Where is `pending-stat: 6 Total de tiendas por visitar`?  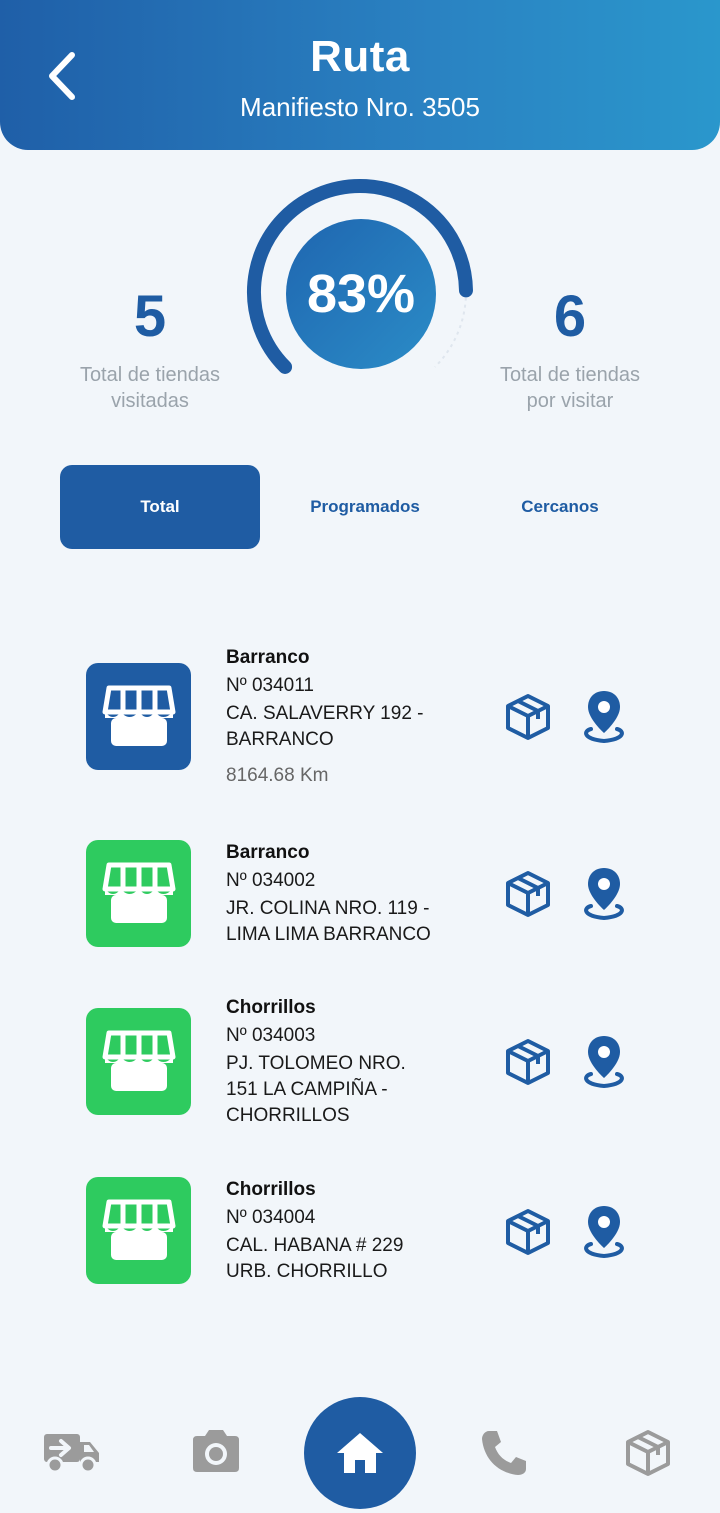
pending-stat: 6 Total de tiendas por visitar is located at coordinates (570, 351).